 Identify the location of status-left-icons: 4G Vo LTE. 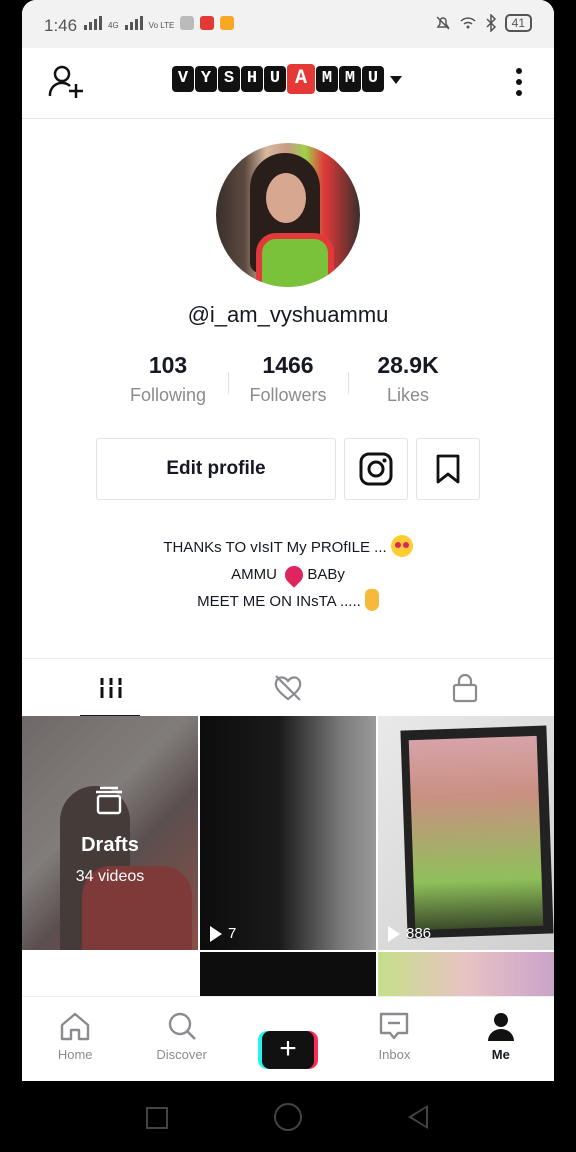
(159, 22).